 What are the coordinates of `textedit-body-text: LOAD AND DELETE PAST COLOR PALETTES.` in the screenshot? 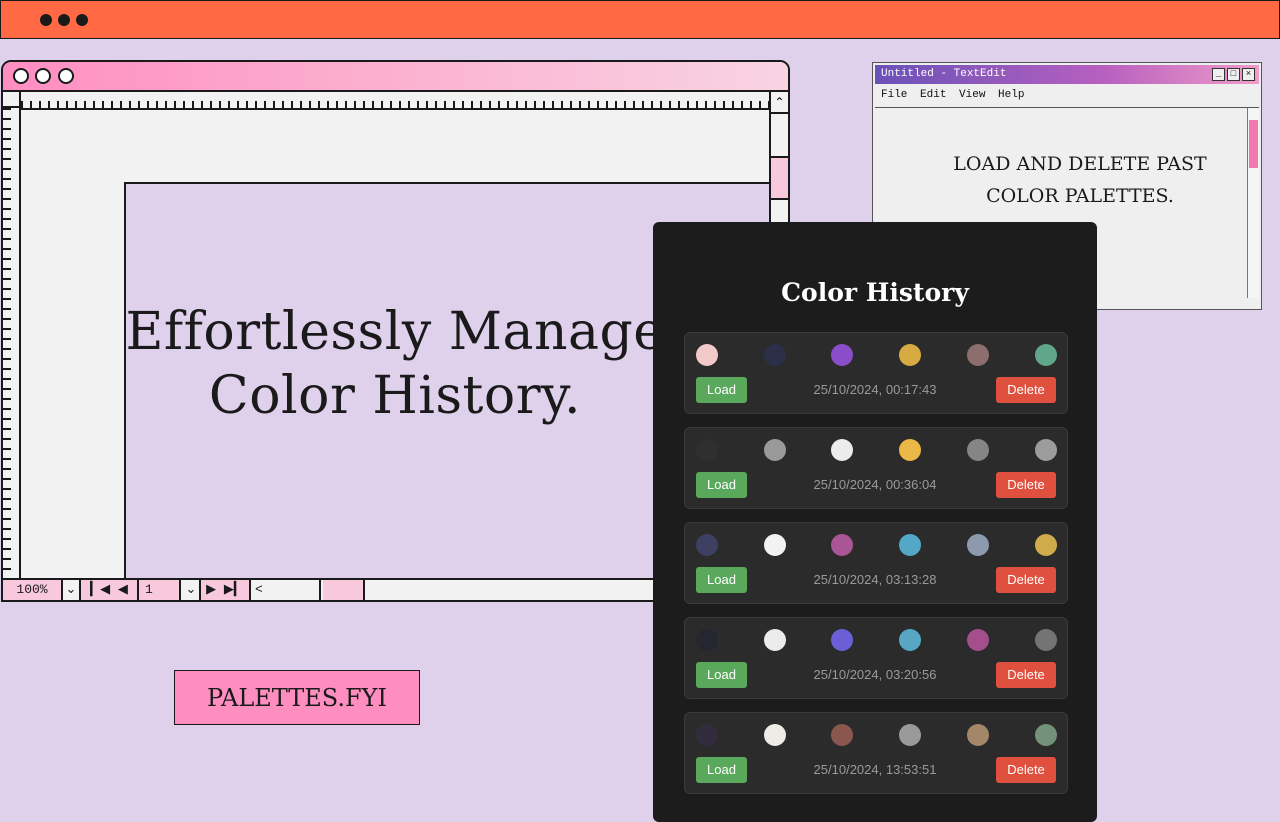 It's located at (1080, 180).